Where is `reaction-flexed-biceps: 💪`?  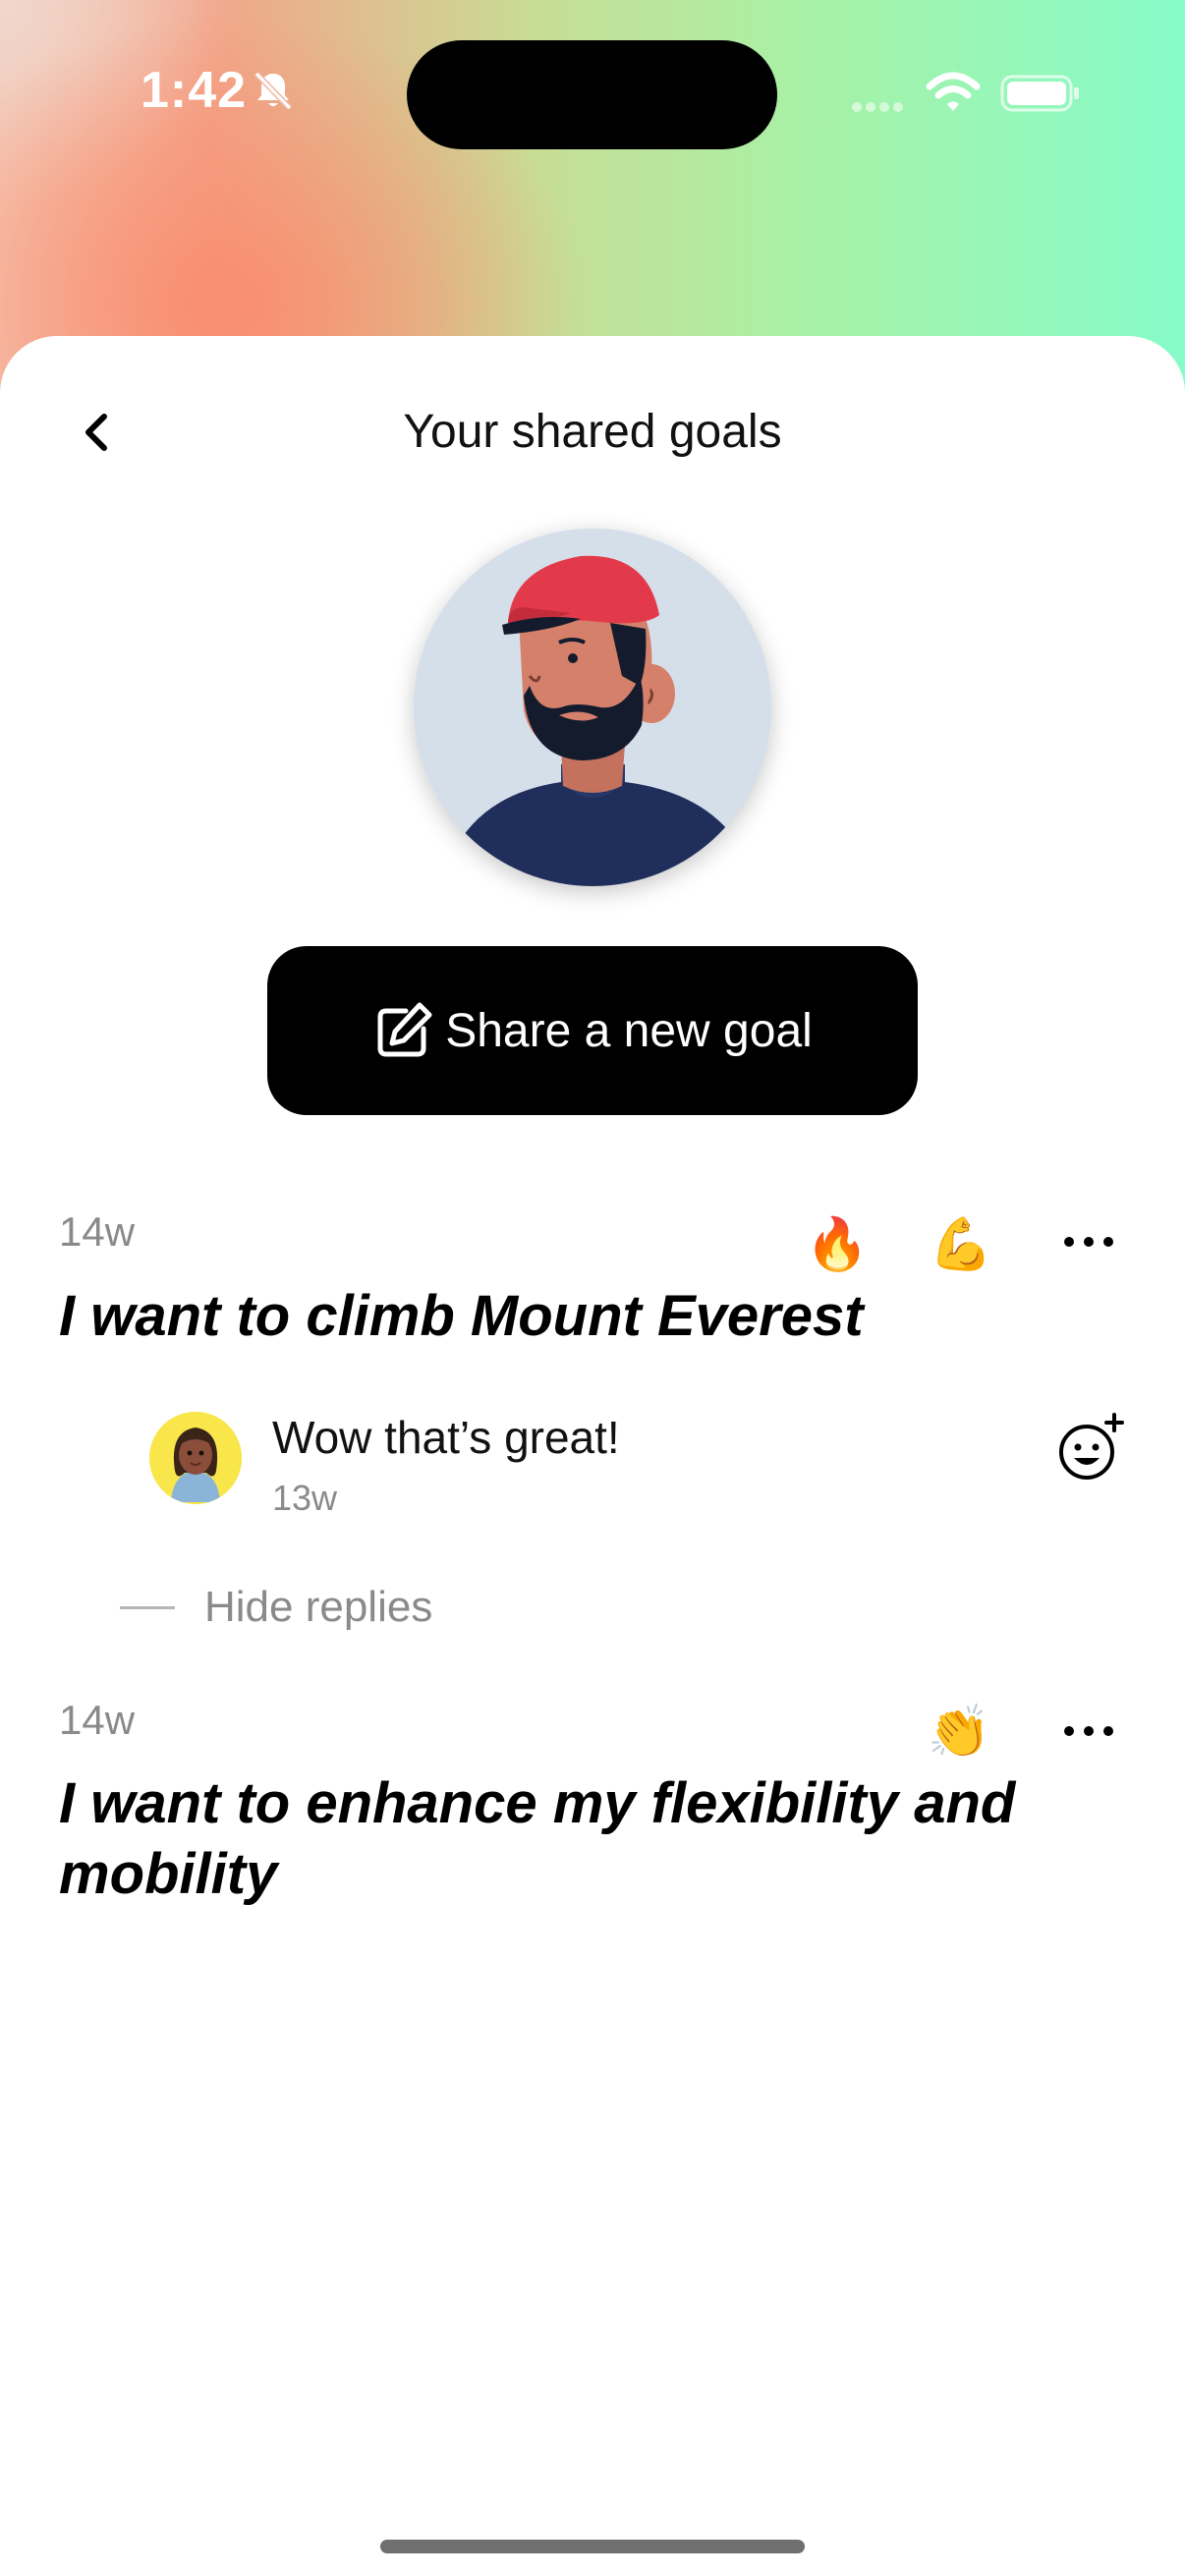 reaction-flexed-biceps: 💪 is located at coordinates (962, 1243).